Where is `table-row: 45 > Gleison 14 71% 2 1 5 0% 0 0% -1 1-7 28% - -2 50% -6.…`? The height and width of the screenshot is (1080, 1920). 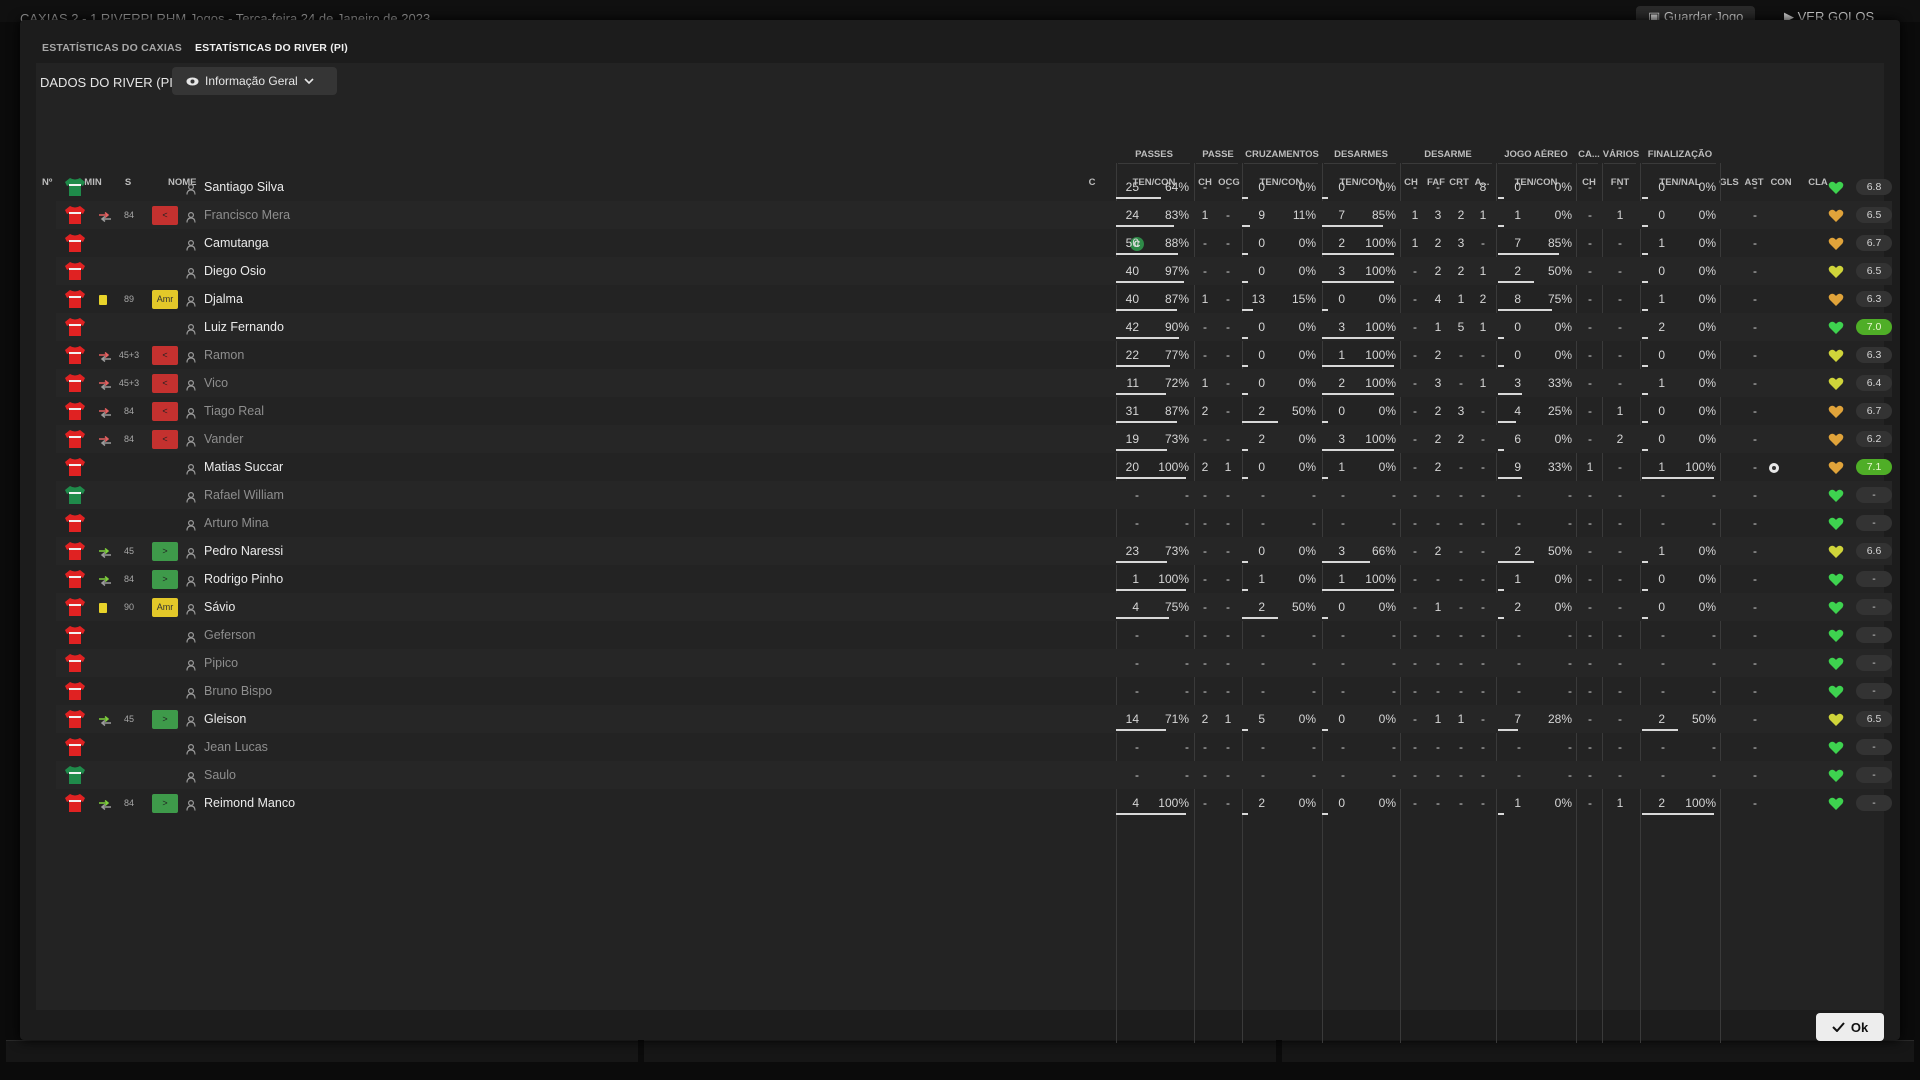
table-row: 45 > Gleison 14 71% 2 1 5 0% 0 0% -1 1-7 28% - -2 50% -6.… is located at coordinates (974, 719).